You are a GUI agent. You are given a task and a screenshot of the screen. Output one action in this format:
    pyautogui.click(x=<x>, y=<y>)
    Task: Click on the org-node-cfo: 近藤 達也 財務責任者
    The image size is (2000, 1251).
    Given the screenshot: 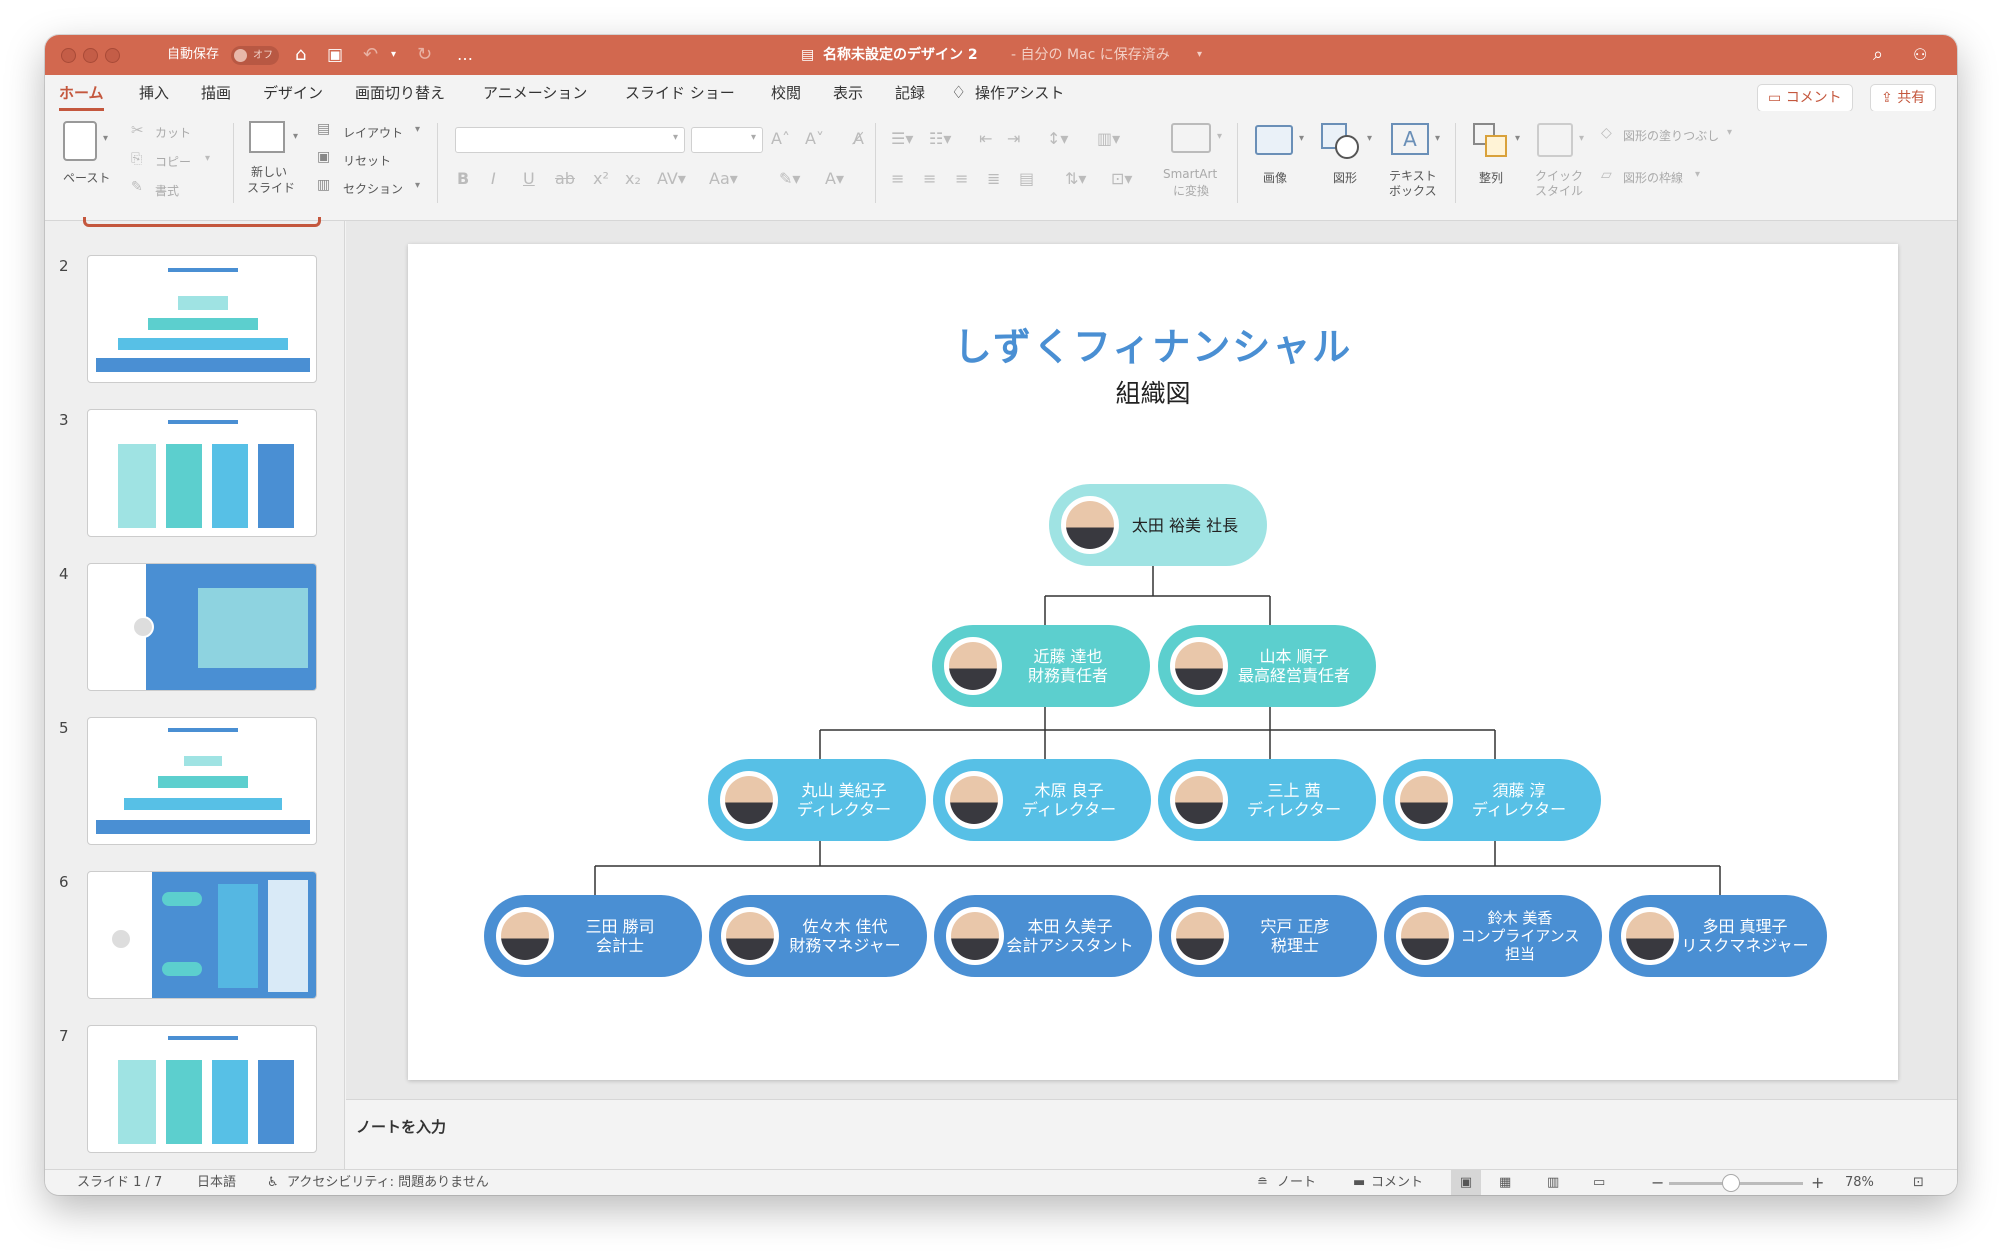 What is the action you would take?
    pyautogui.click(x=1041, y=666)
    